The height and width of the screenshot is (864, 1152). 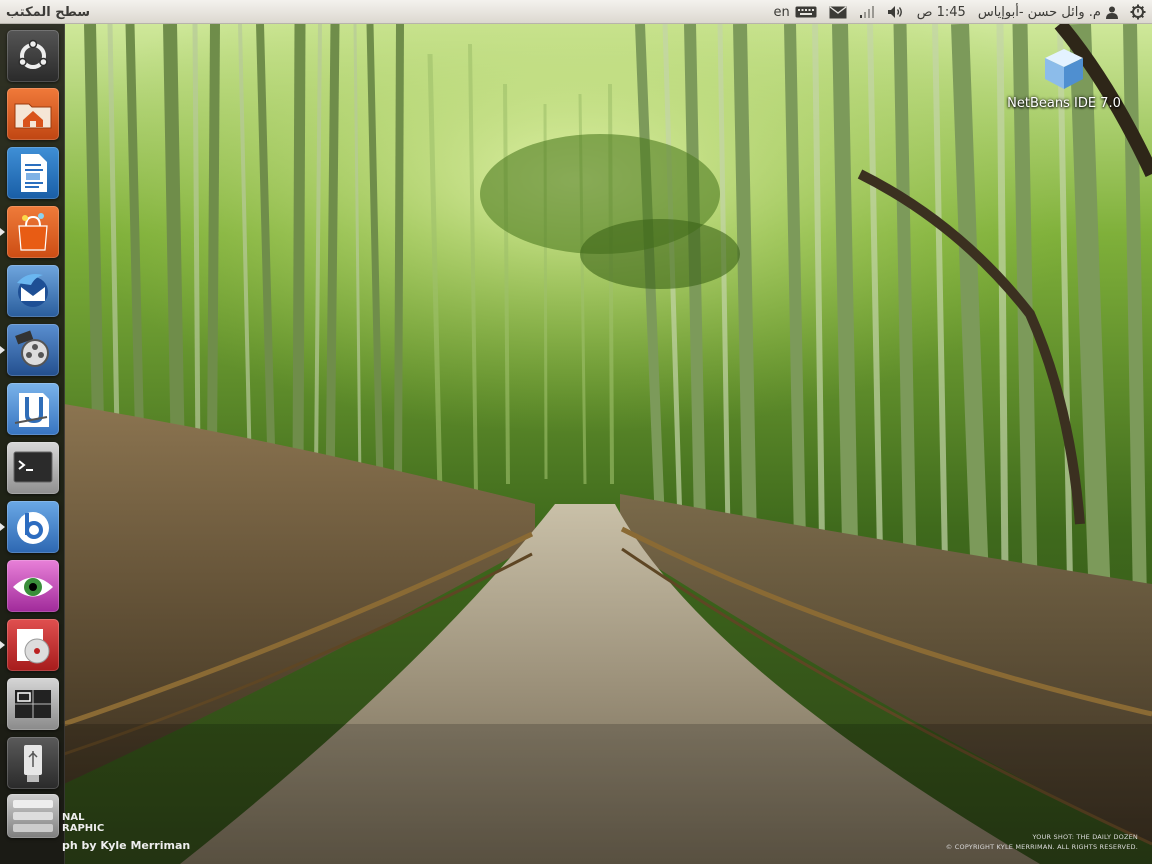 I want to click on trash-icon, so click(x=33, y=816).